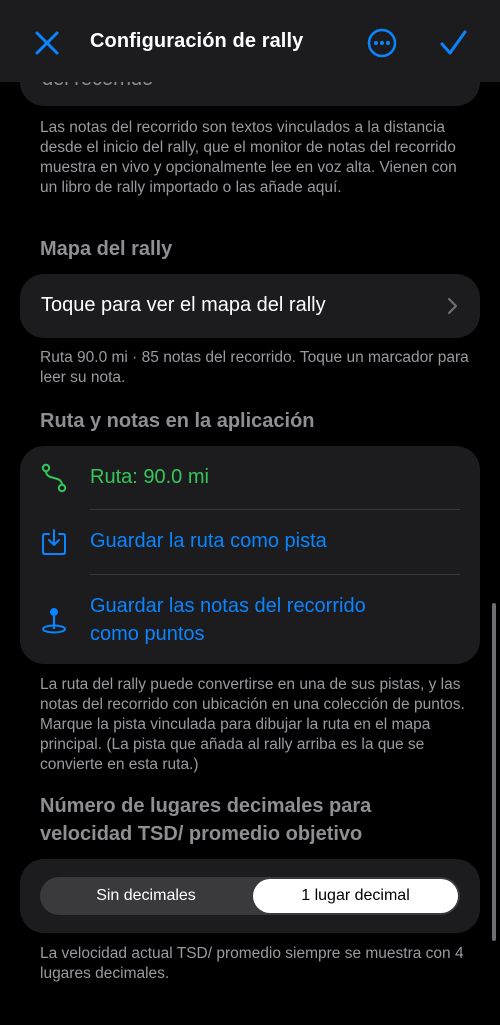  What do you see at coordinates (382, 43) in the screenshot?
I see `ellipsis-circle-icon` at bounding box center [382, 43].